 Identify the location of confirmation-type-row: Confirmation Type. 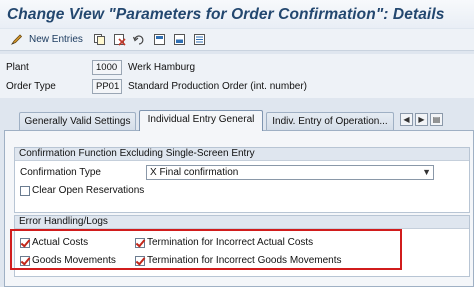
(60, 172).